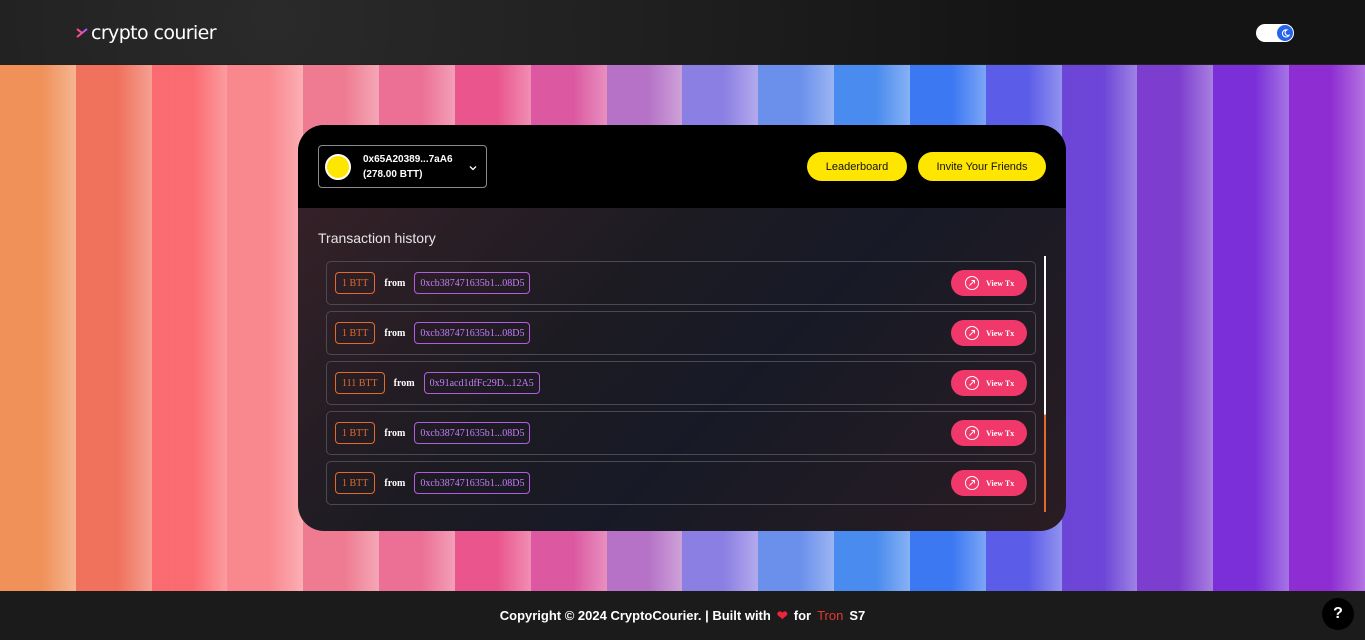  I want to click on wallet-address: 0x65A20389...7aA6, so click(408, 159).